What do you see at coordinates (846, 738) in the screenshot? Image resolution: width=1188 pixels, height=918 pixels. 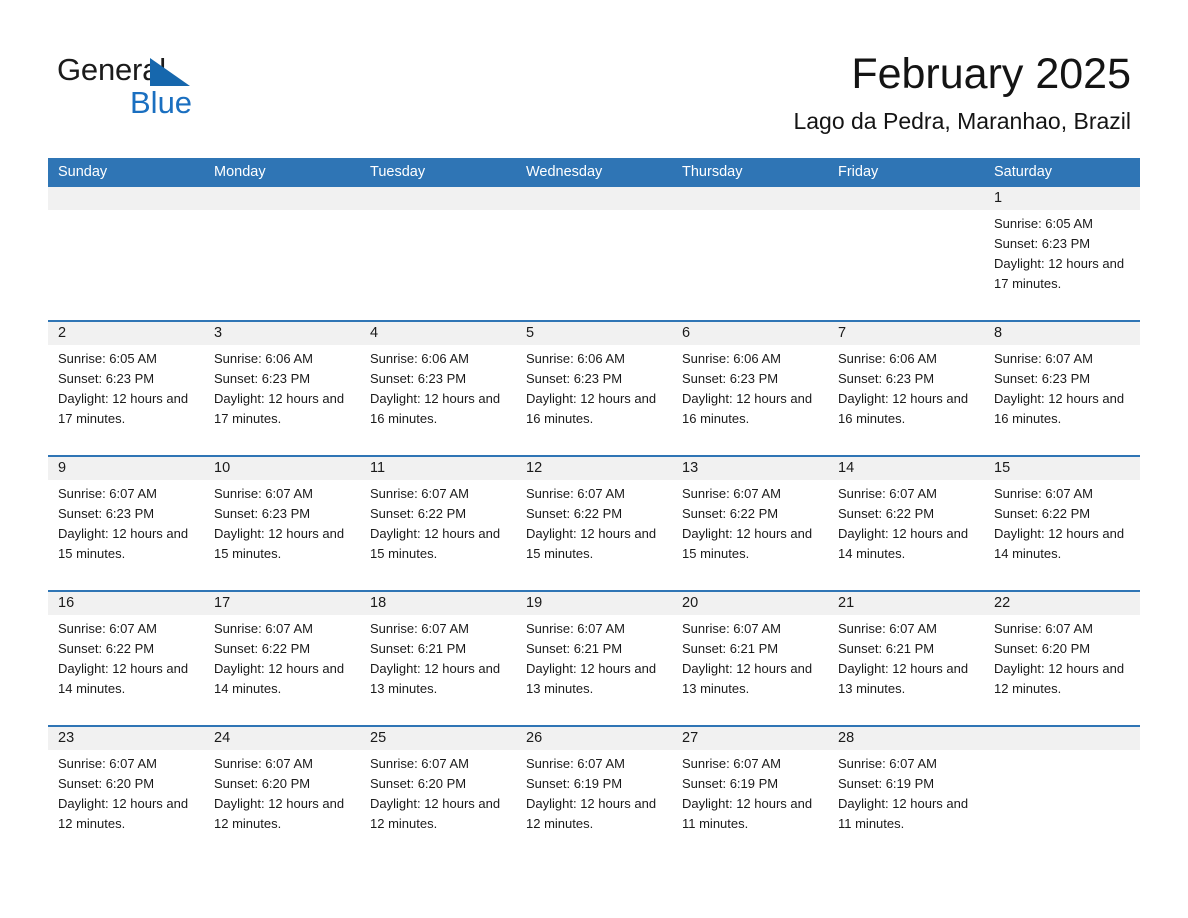 I see `day-number: 28` at bounding box center [846, 738].